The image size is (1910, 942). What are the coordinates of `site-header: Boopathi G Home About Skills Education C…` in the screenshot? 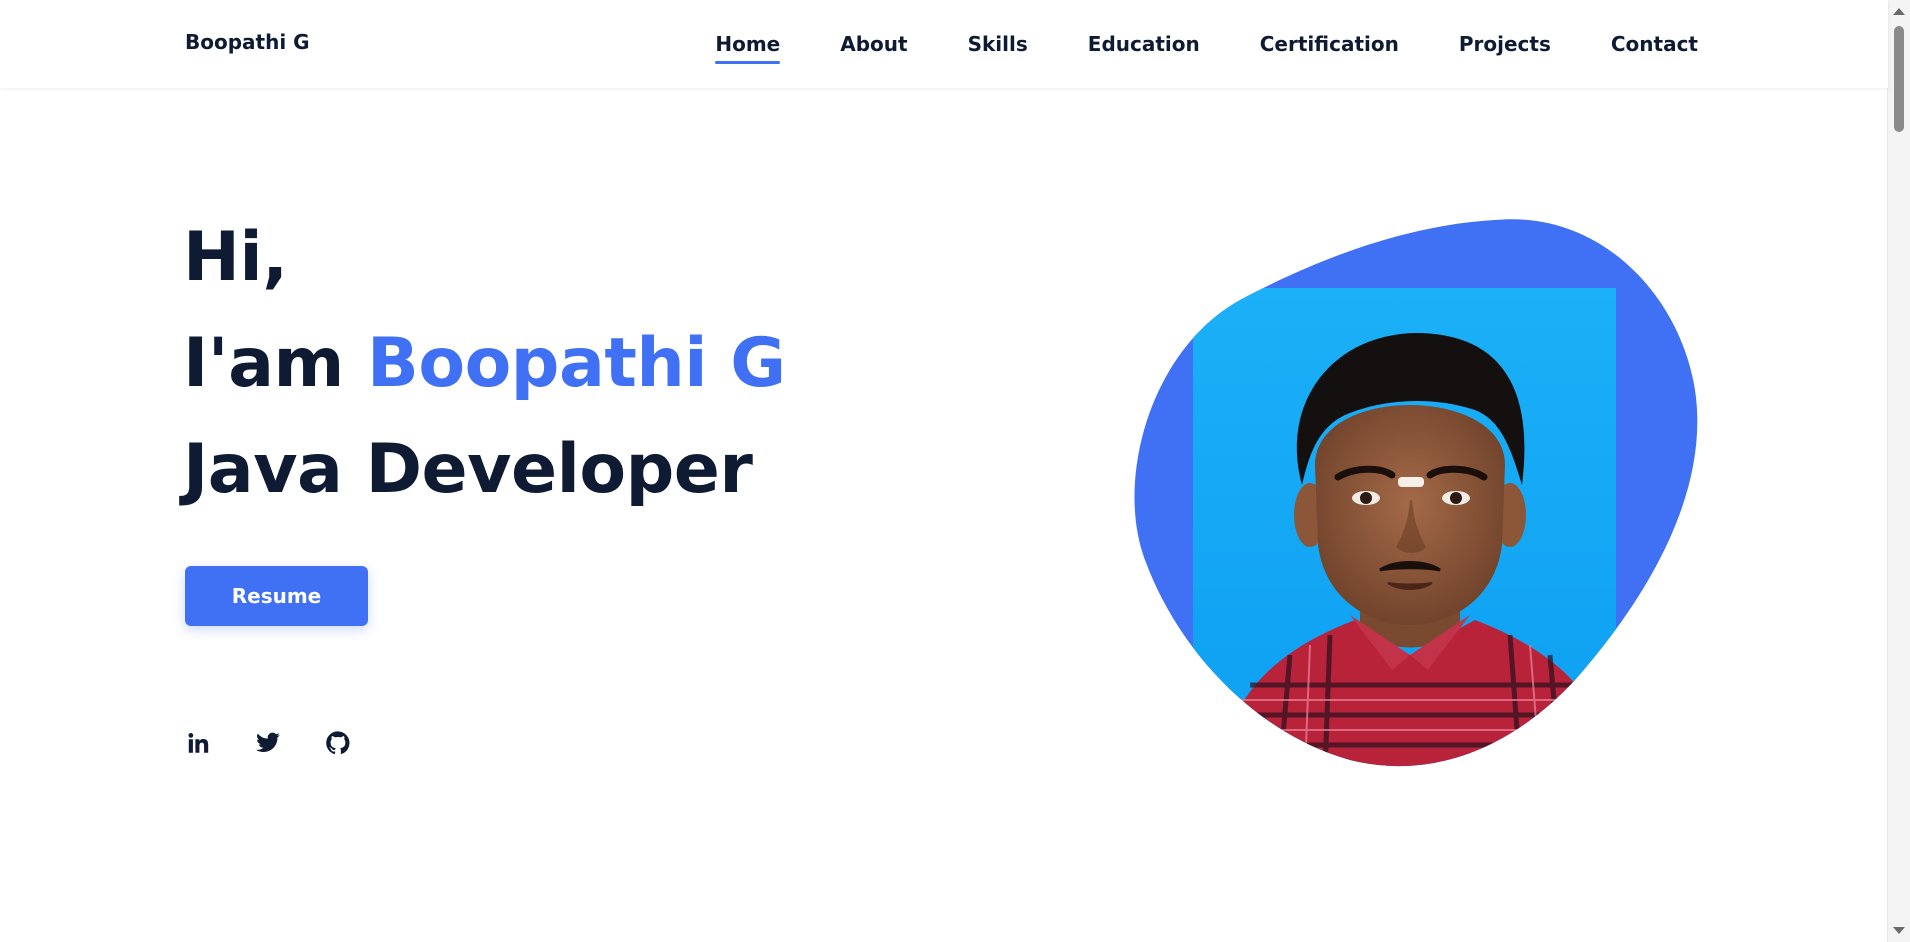 It's located at (944, 44).